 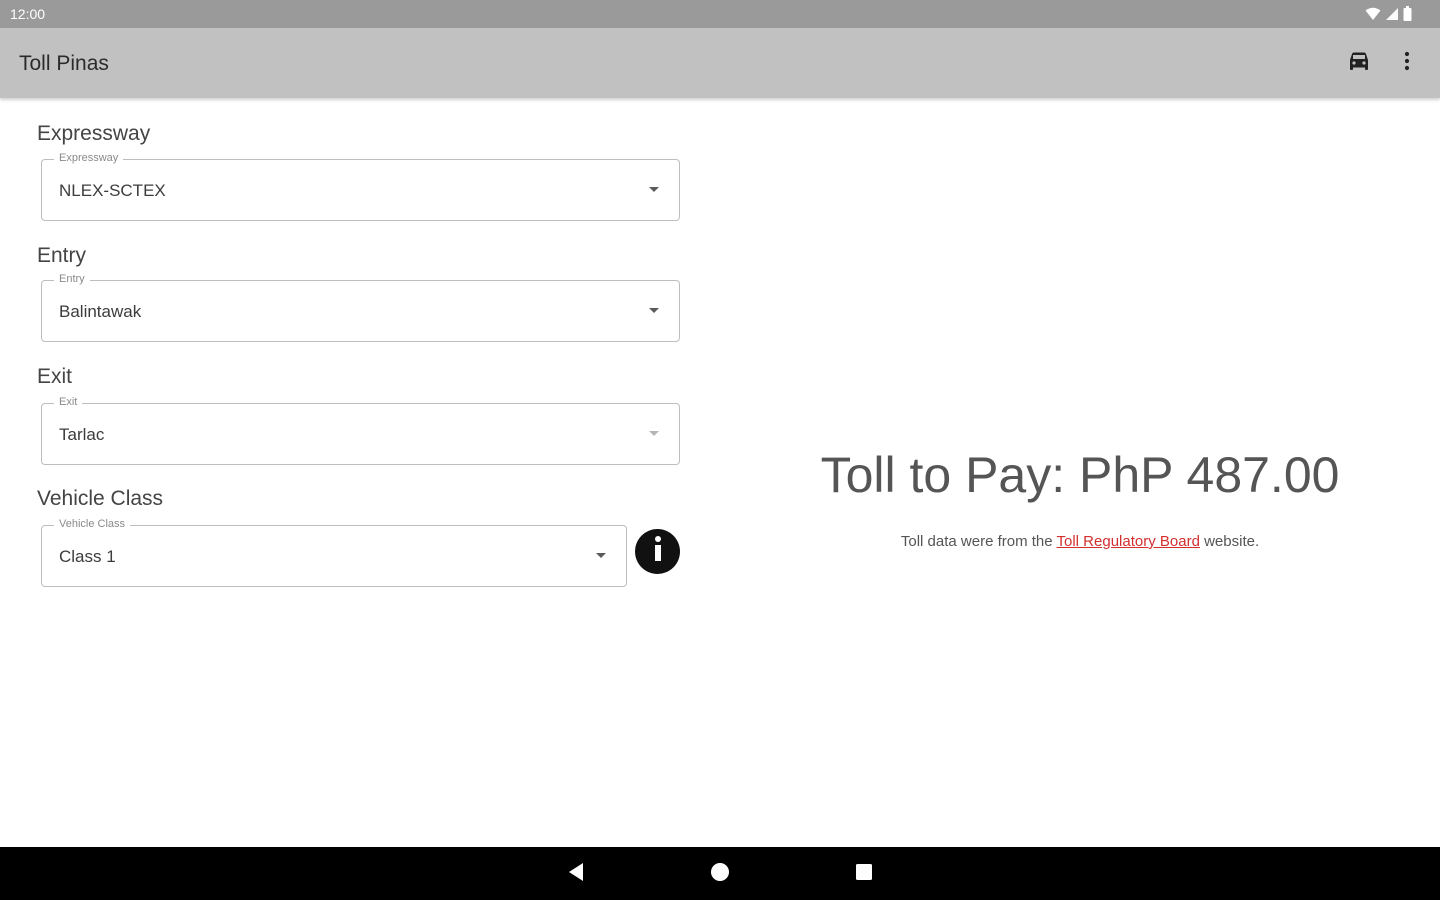 I want to click on toll-source-suffix: website., so click(x=1229, y=541).